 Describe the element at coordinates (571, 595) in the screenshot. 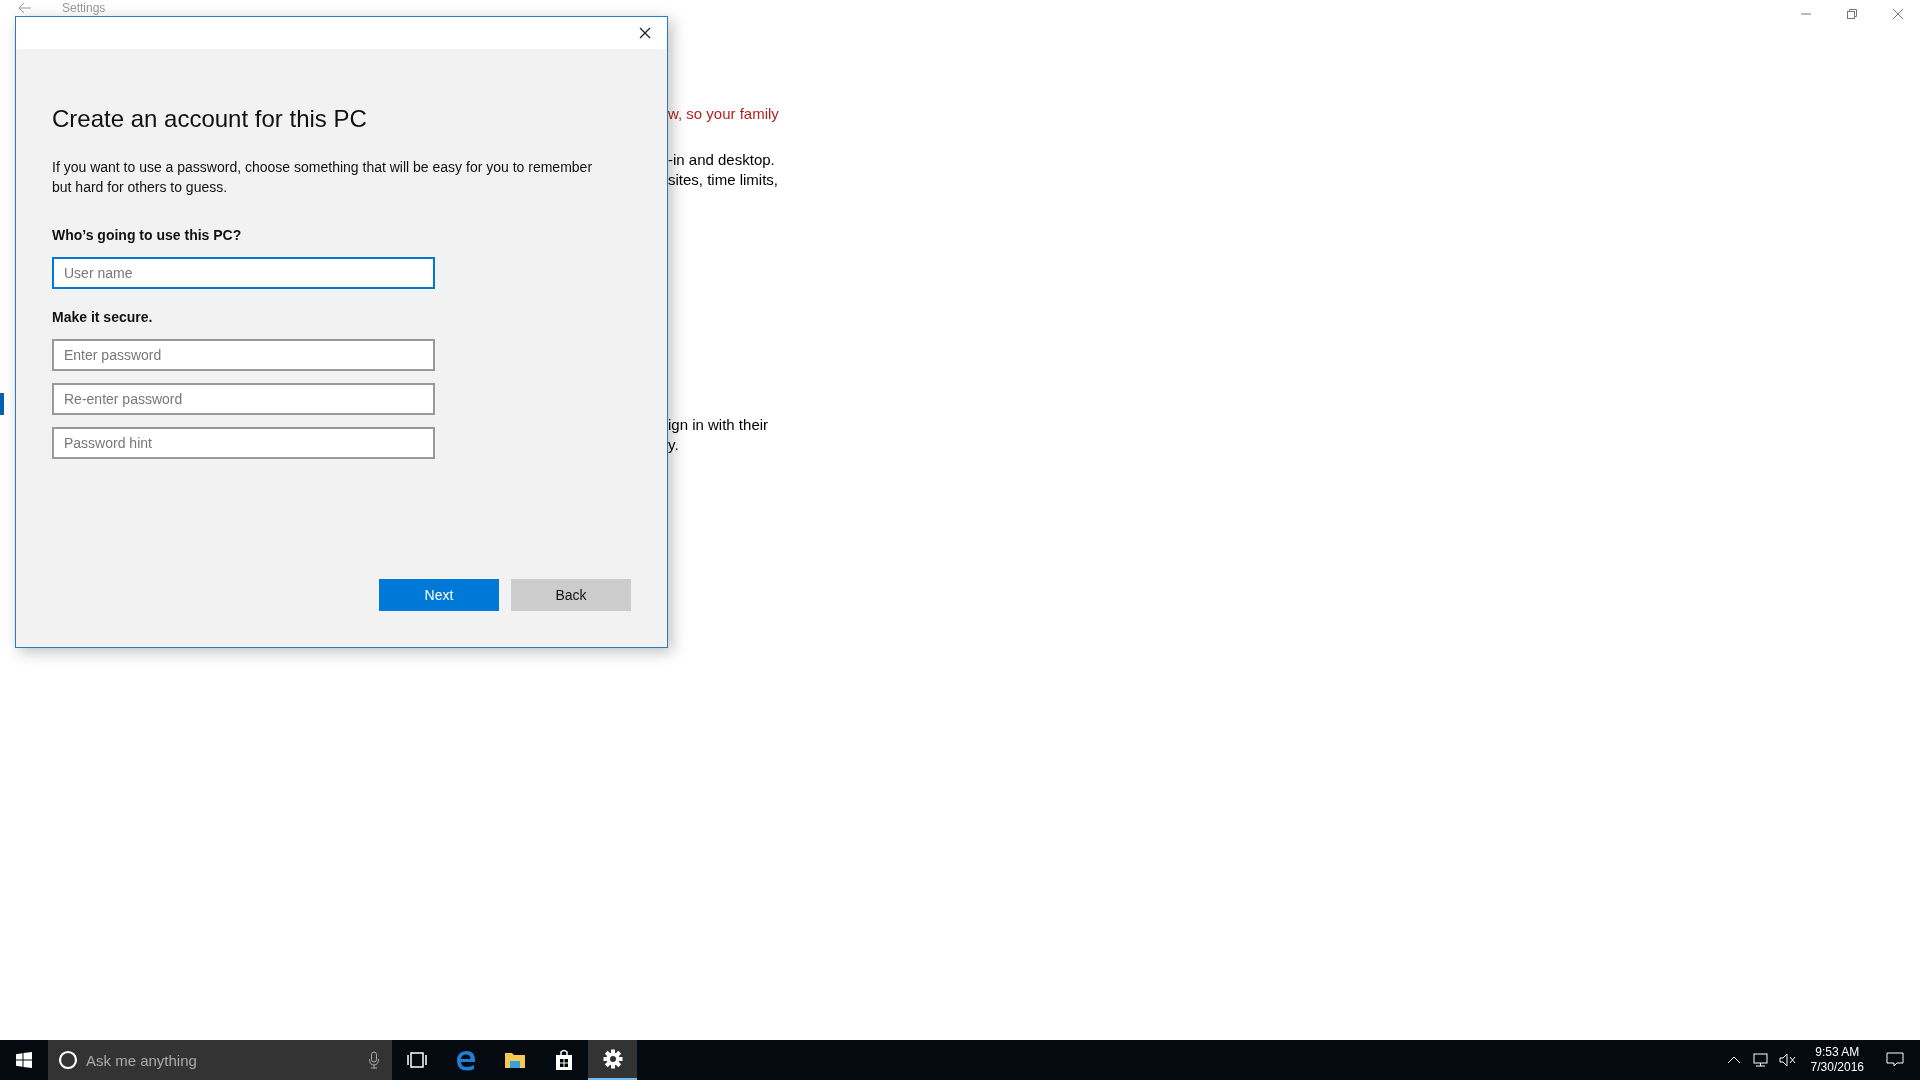

I see `back-button: Back` at that location.